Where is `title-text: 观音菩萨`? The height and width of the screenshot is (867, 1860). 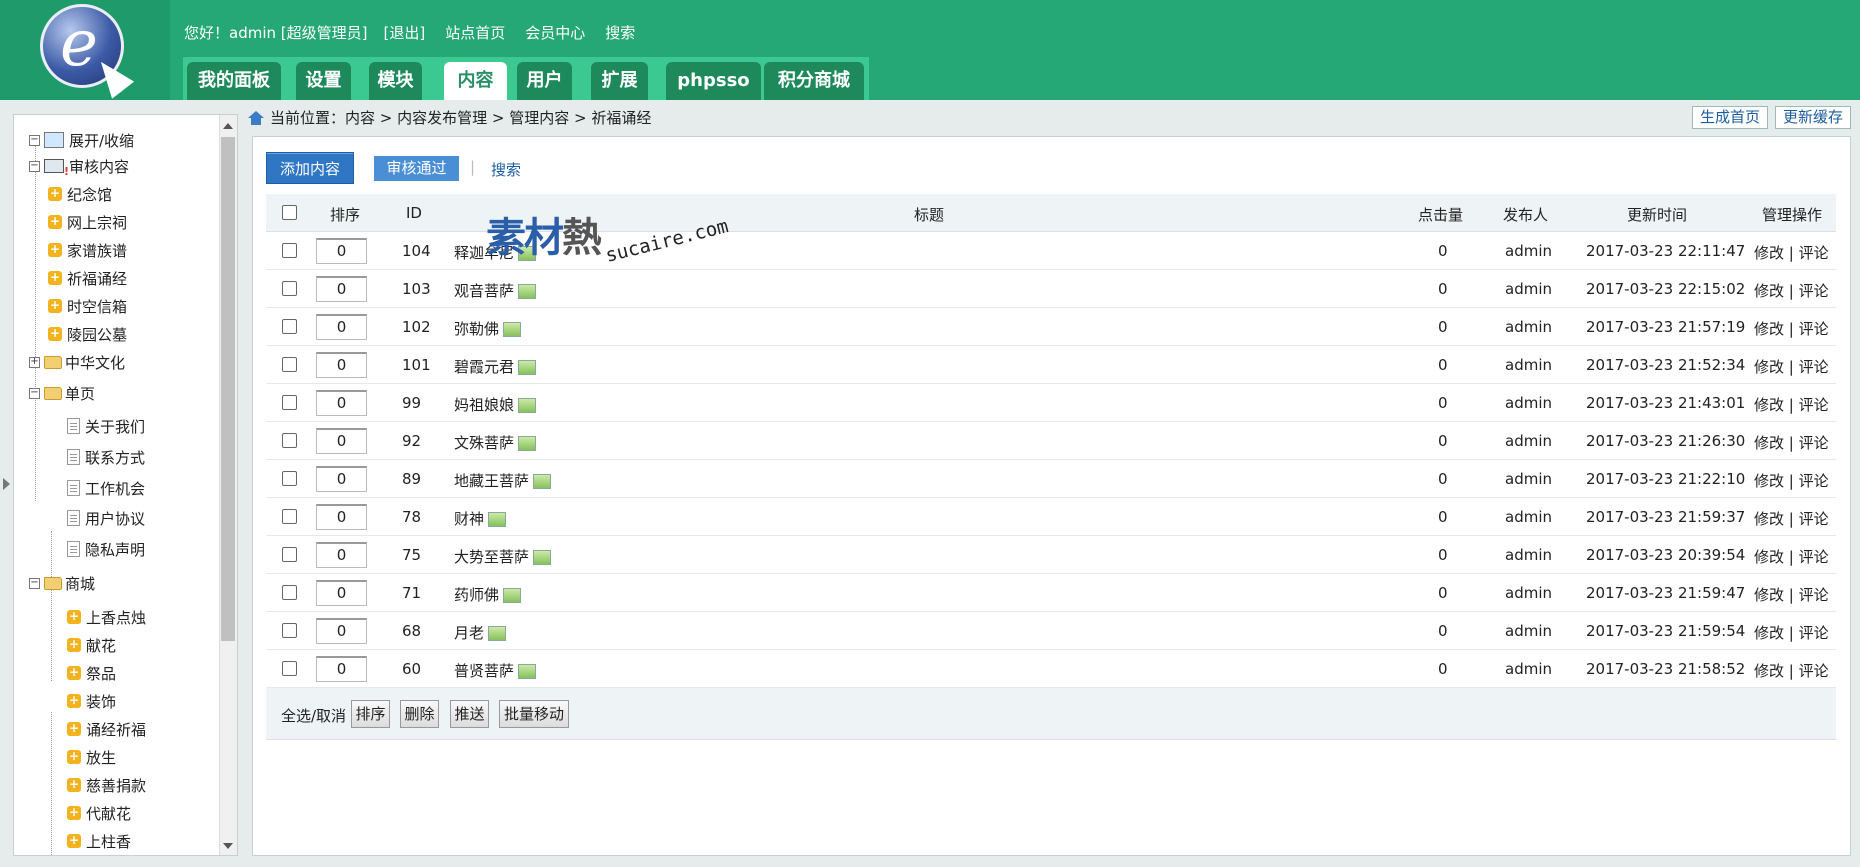 title-text: 观音菩萨 is located at coordinates (484, 291).